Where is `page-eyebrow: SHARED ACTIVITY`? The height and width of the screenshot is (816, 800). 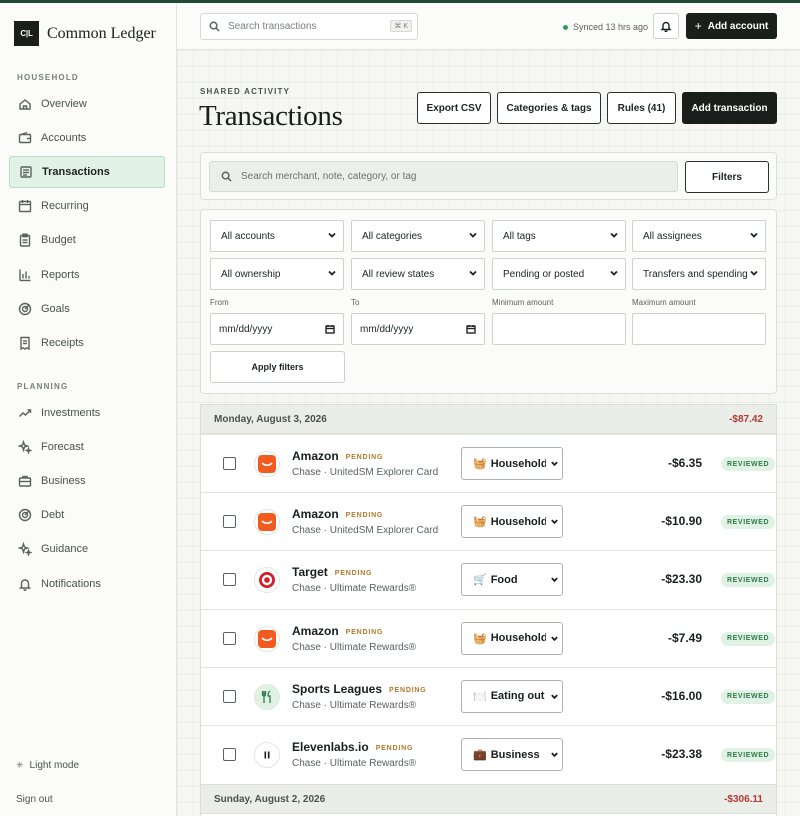
page-eyebrow: SHARED ACTIVITY is located at coordinates (245, 91).